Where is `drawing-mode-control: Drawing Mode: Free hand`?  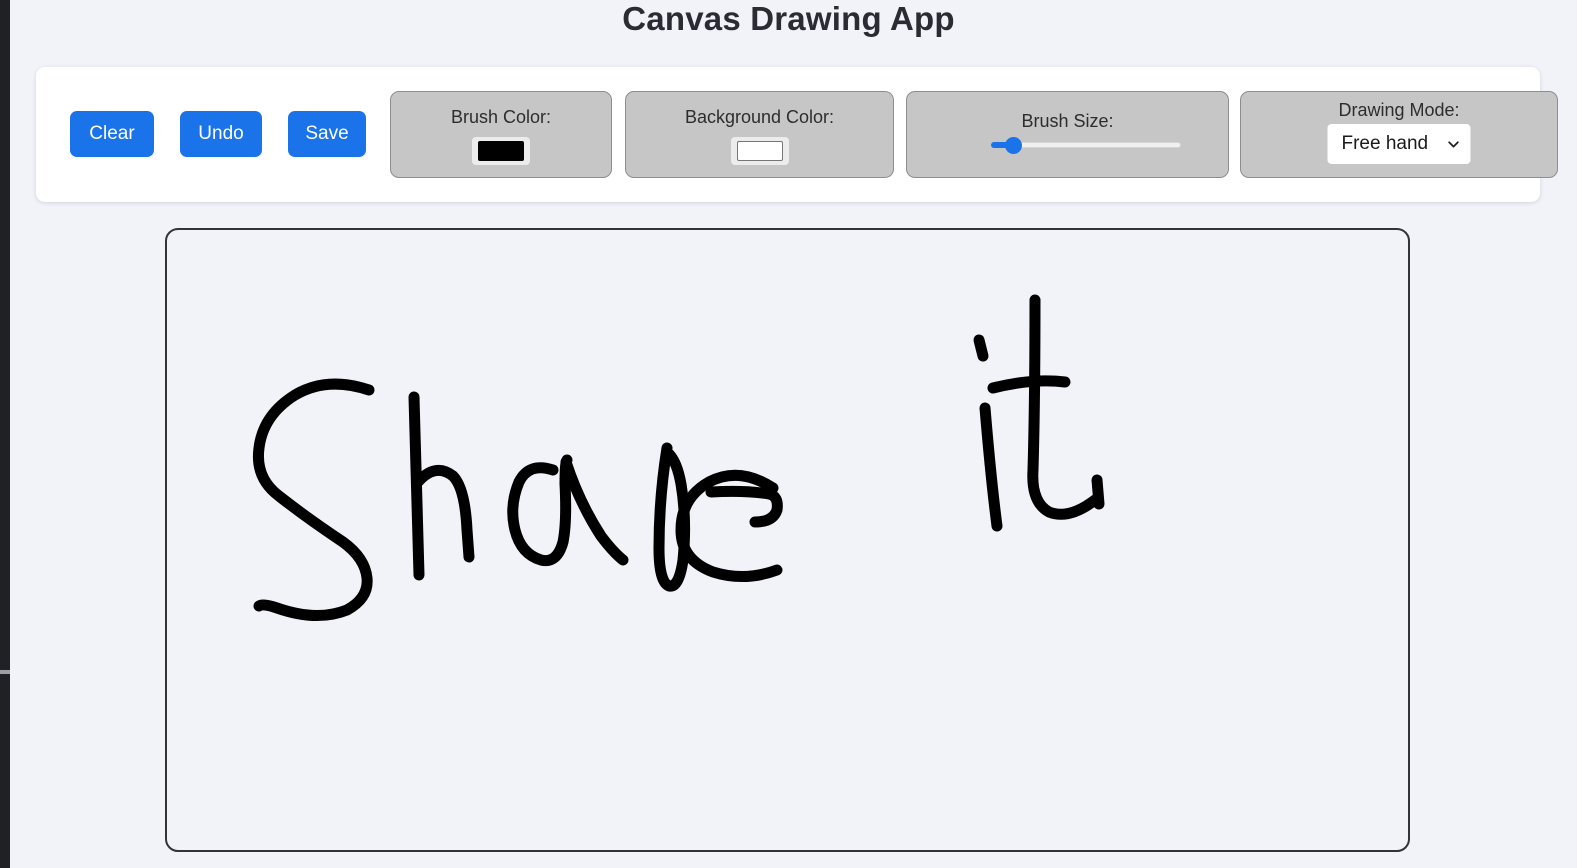
drawing-mode-control: Drawing Mode: Free hand is located at coordinates (1399, 134).